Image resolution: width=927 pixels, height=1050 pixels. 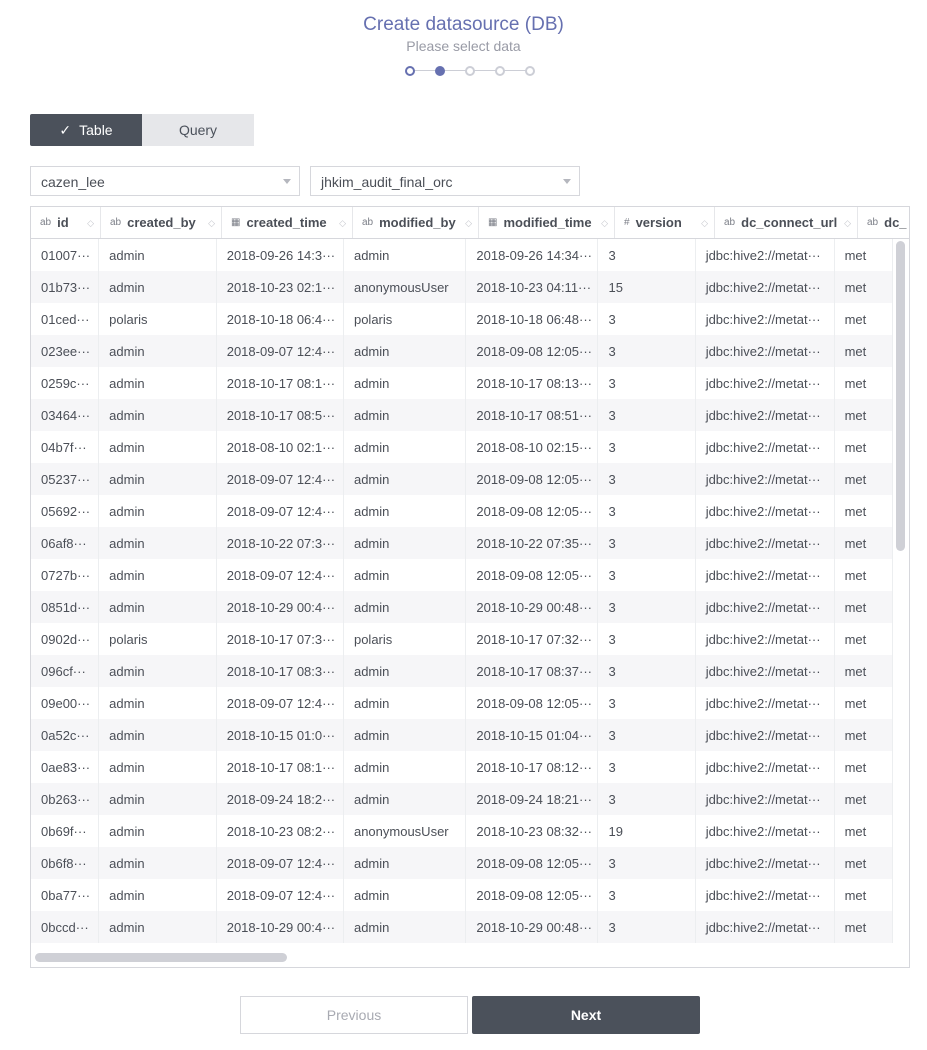 I want to click on cell-modified_time: 2018-10-17 08:37···, so click(x=532, y=671).